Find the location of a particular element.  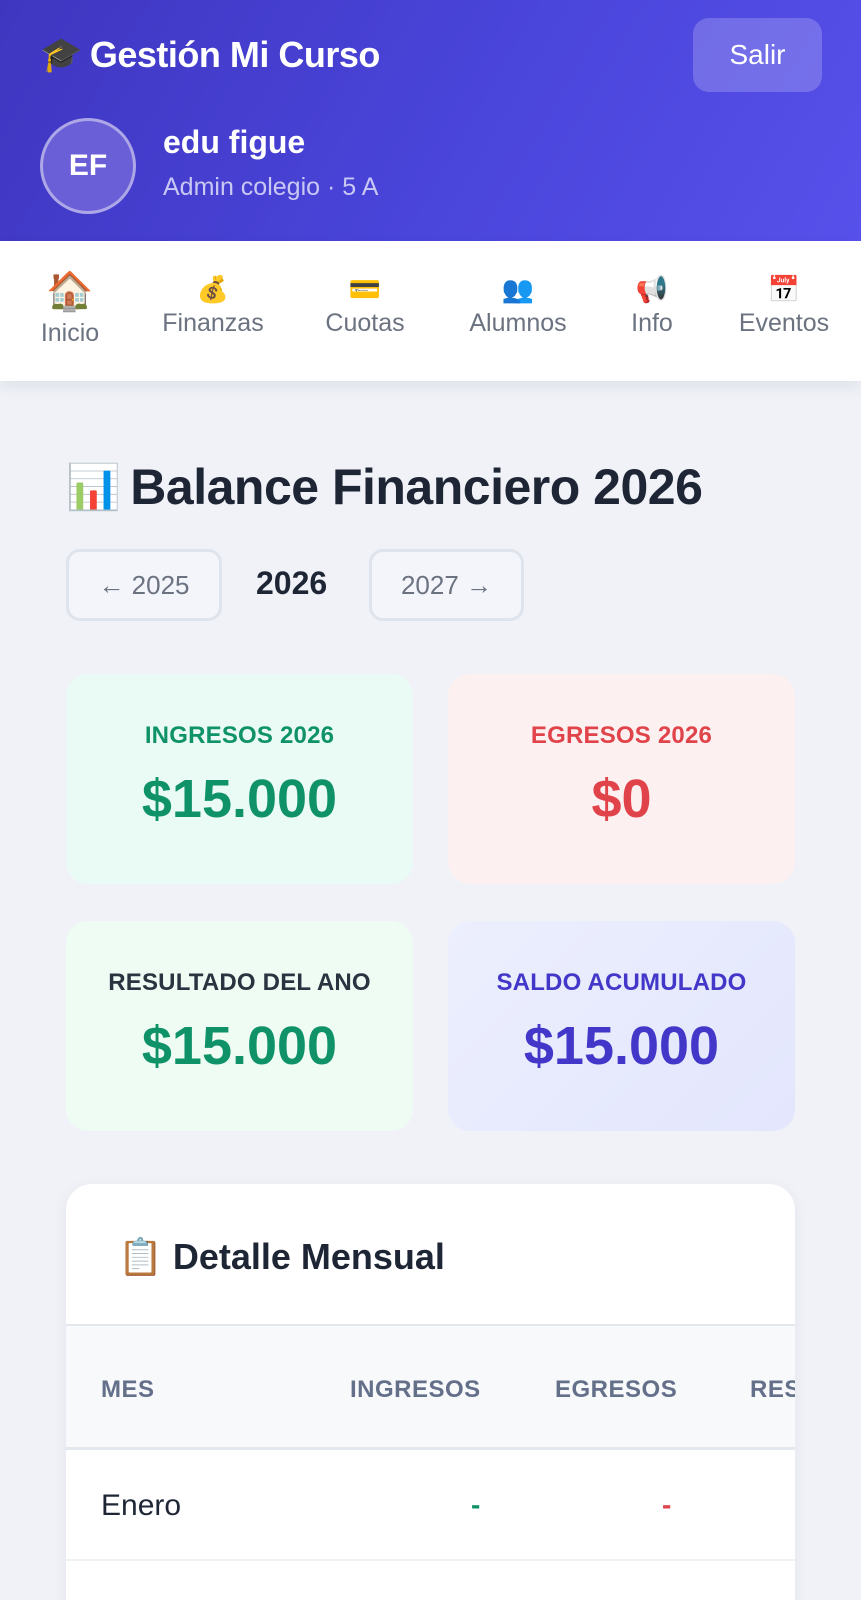

egresos-cell: - is located at coordinates (667, 1504).